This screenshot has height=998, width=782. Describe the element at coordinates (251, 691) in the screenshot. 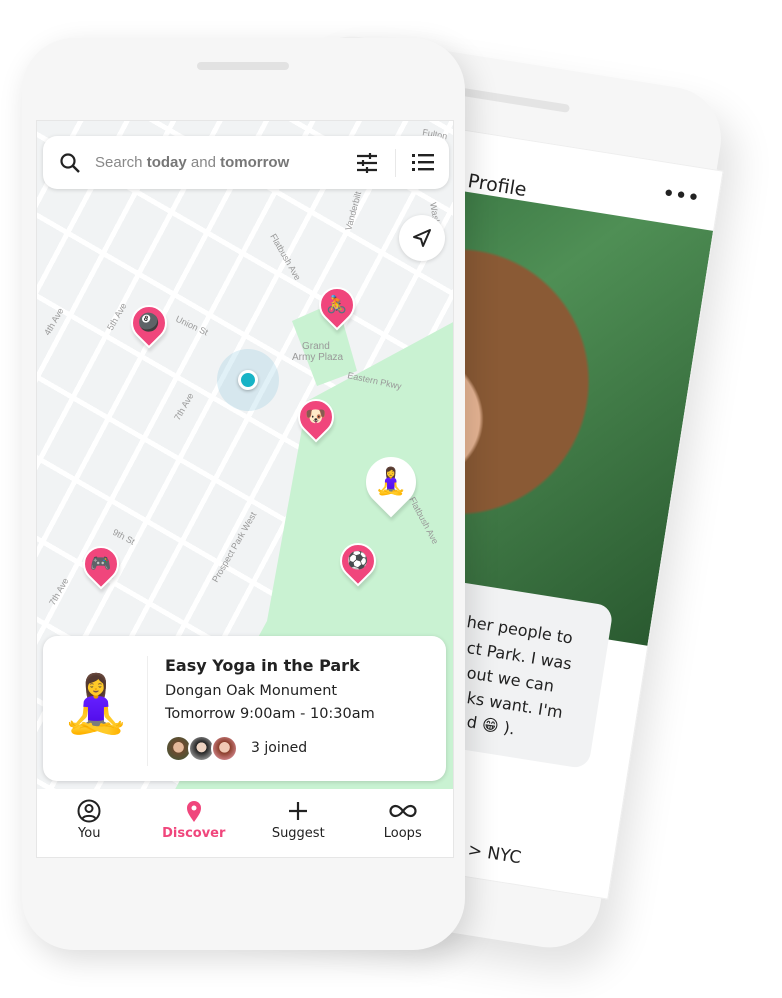

I see `event-location: Dongan Oak Monument` at that location.